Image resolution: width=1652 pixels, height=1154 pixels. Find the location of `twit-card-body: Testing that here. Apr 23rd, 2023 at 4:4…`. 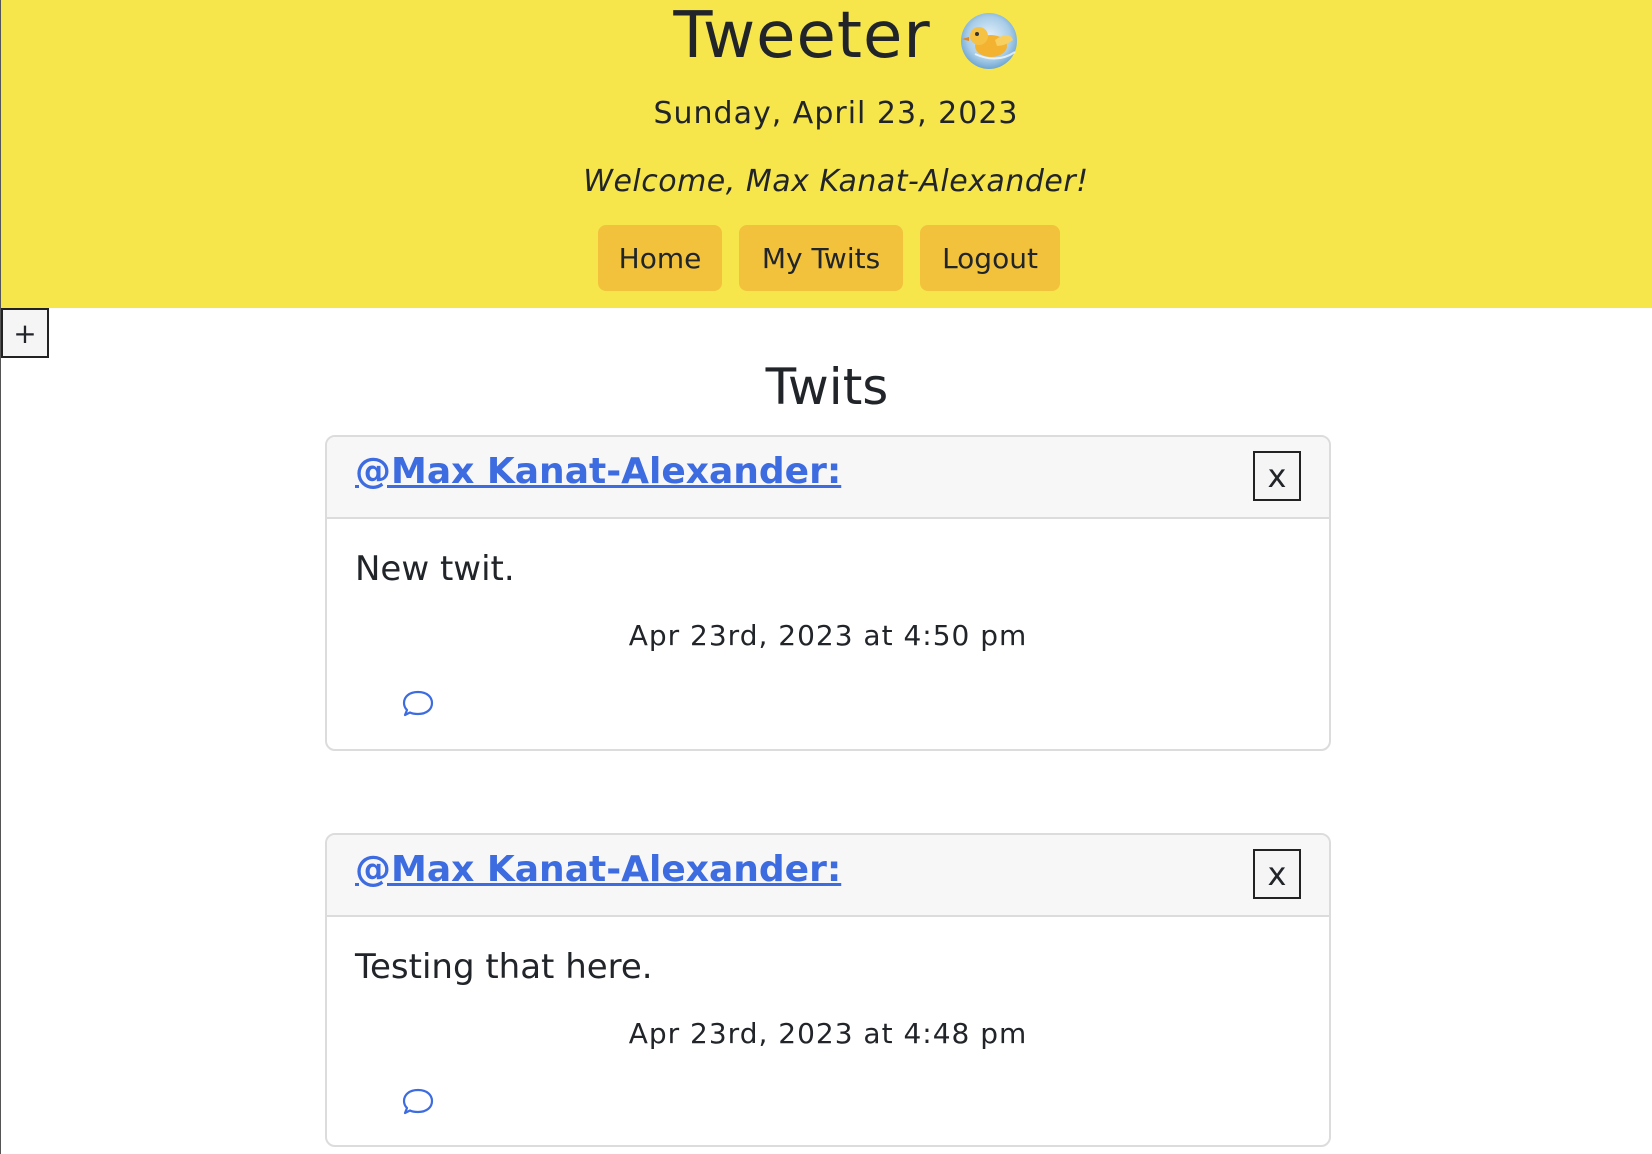

twit-card-body: Testing that here. Apr 23rd, 2023 at 4:4… is located at coordinates (828, 1031).